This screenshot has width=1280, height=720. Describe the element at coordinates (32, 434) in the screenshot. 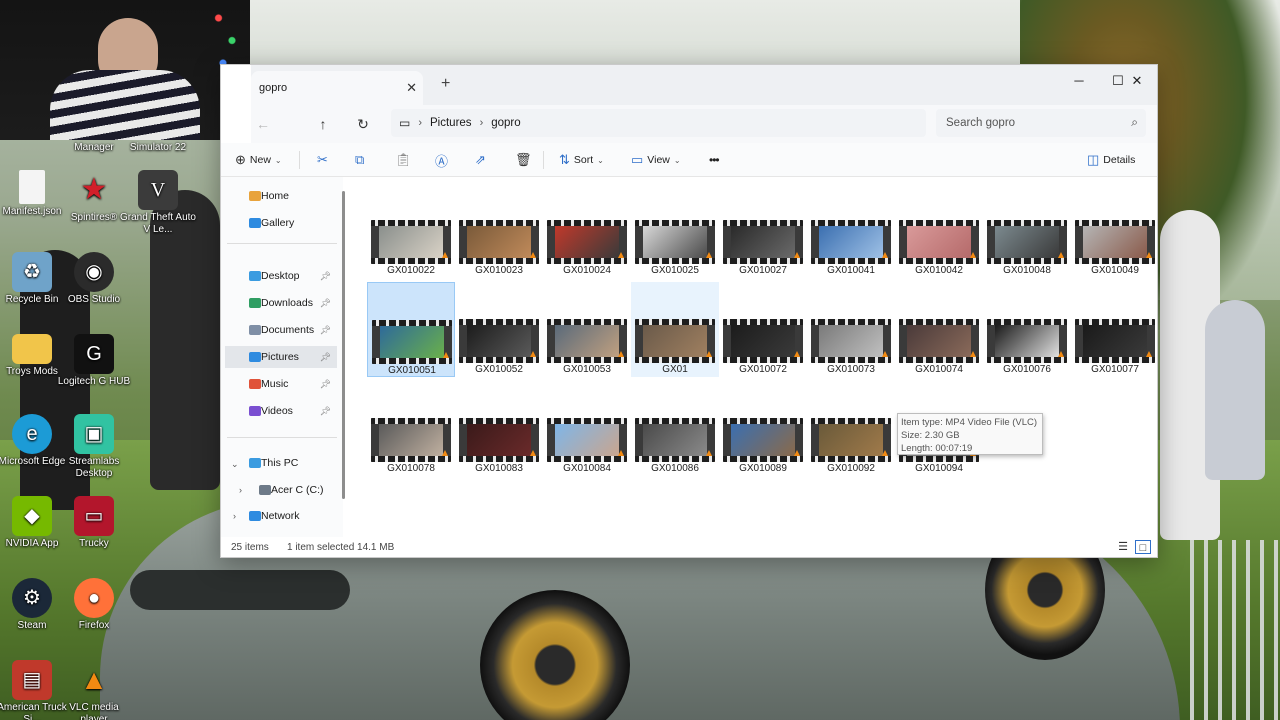

I see `edge-icon: e` at that location.